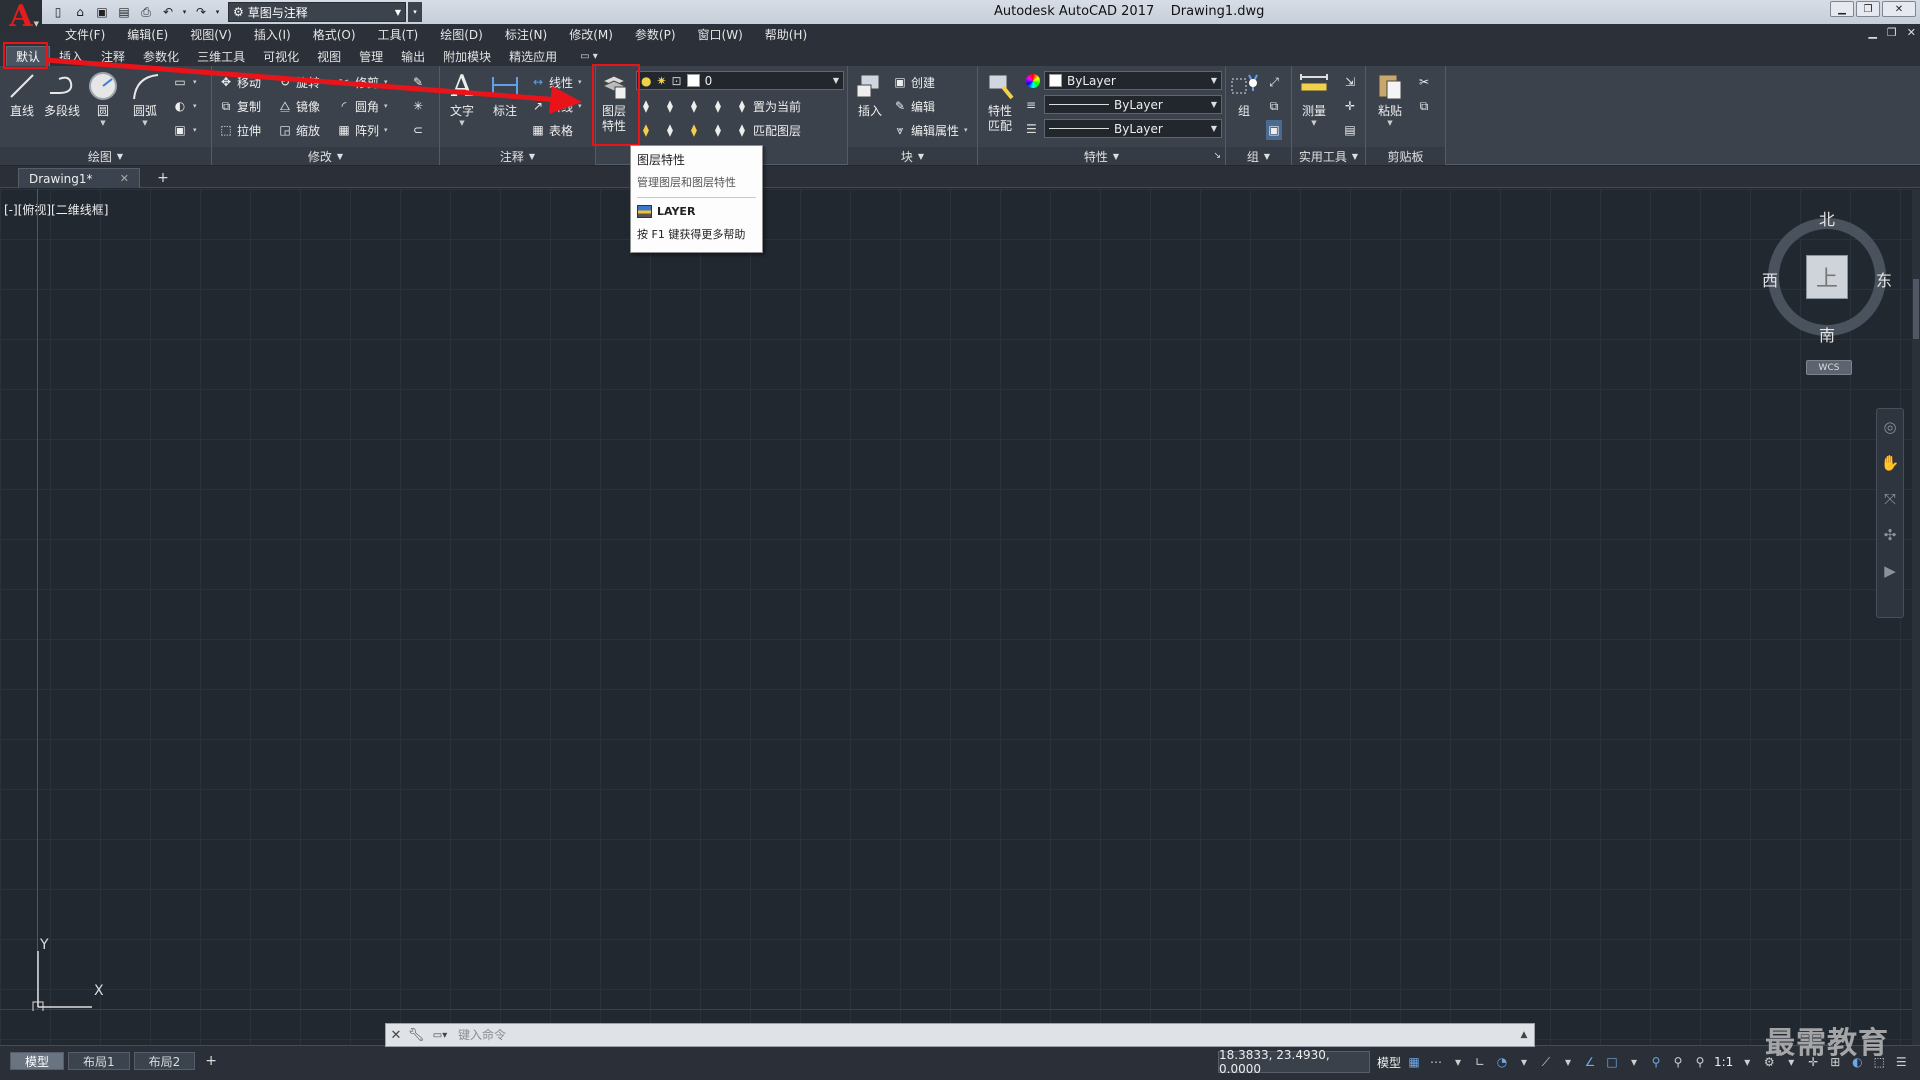  I want to click on command-input, so click(984, 1035).